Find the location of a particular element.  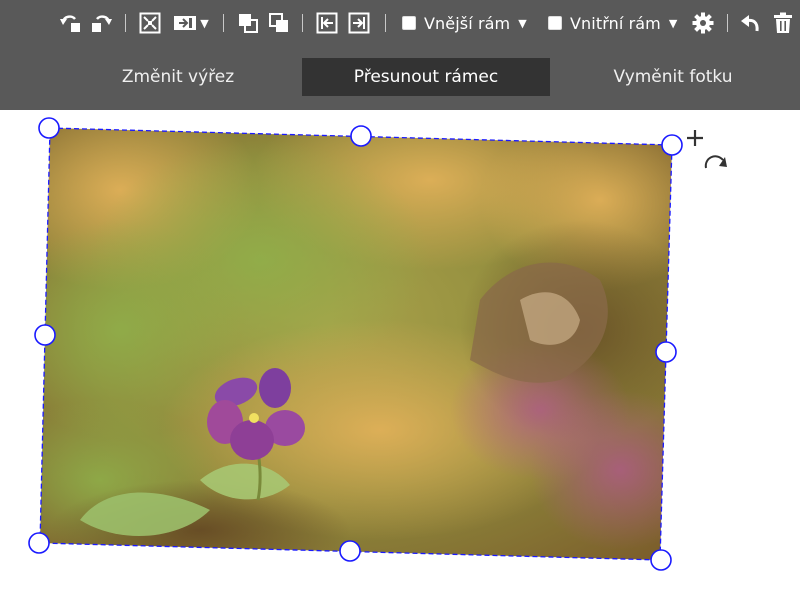

tab-label: Vyměnit fotku is located at coordinates (673, 77).